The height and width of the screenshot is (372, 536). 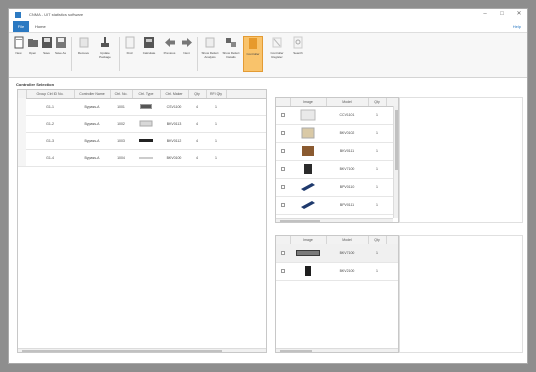 What do you see at coordinates (174, 94) in the screenshot?
I see `column-header: Ctrl. Maker` at bounding box center [174, 94].